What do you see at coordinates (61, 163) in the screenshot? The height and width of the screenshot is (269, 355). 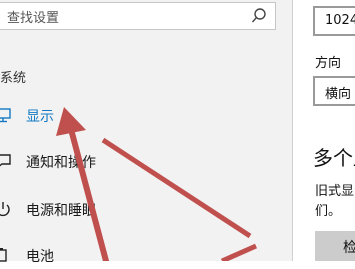 I see `sidebar-item-label: 通知和操作` at bounding box center [61, 163].